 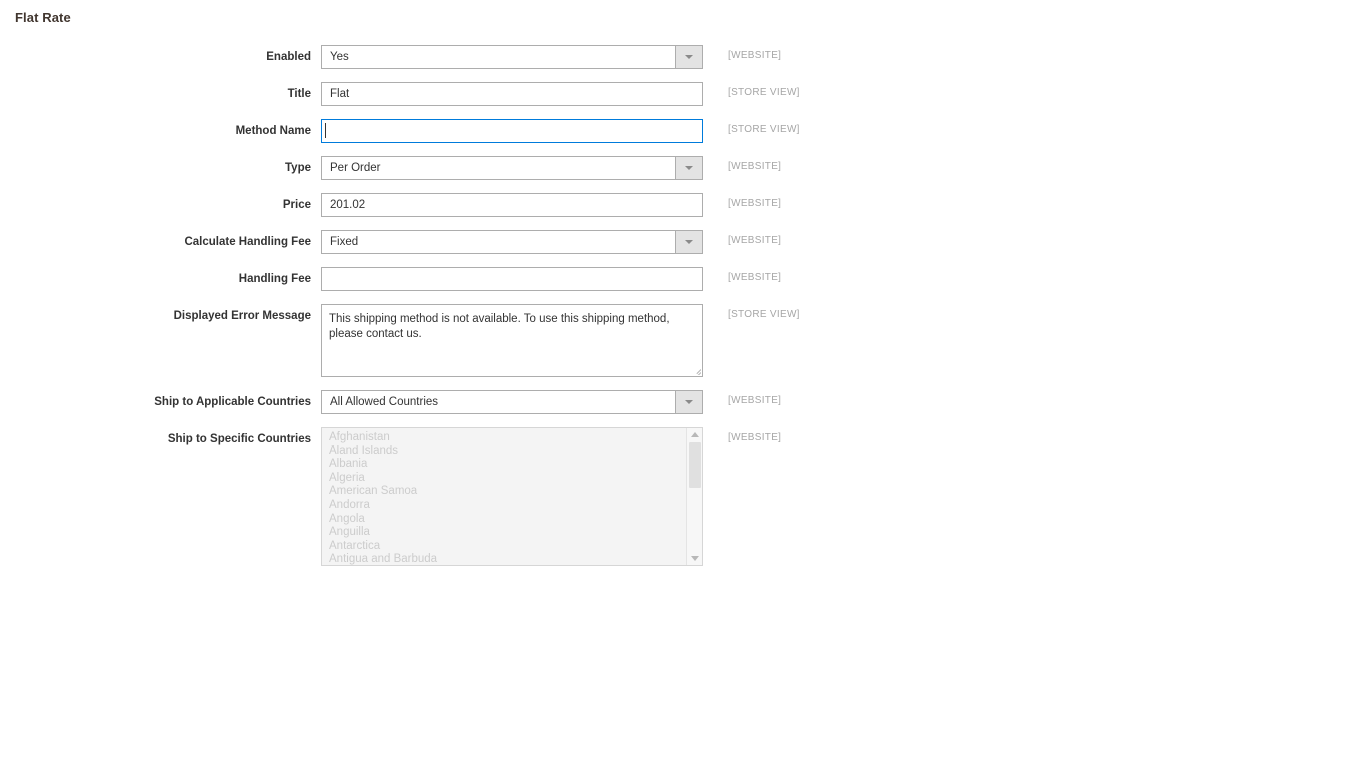 What do you see at coordinates (755, 437) in the screenshot?
I see `scope-ship-to-specific-countries: [WEBSITE]` at bounding box center [755, 437].